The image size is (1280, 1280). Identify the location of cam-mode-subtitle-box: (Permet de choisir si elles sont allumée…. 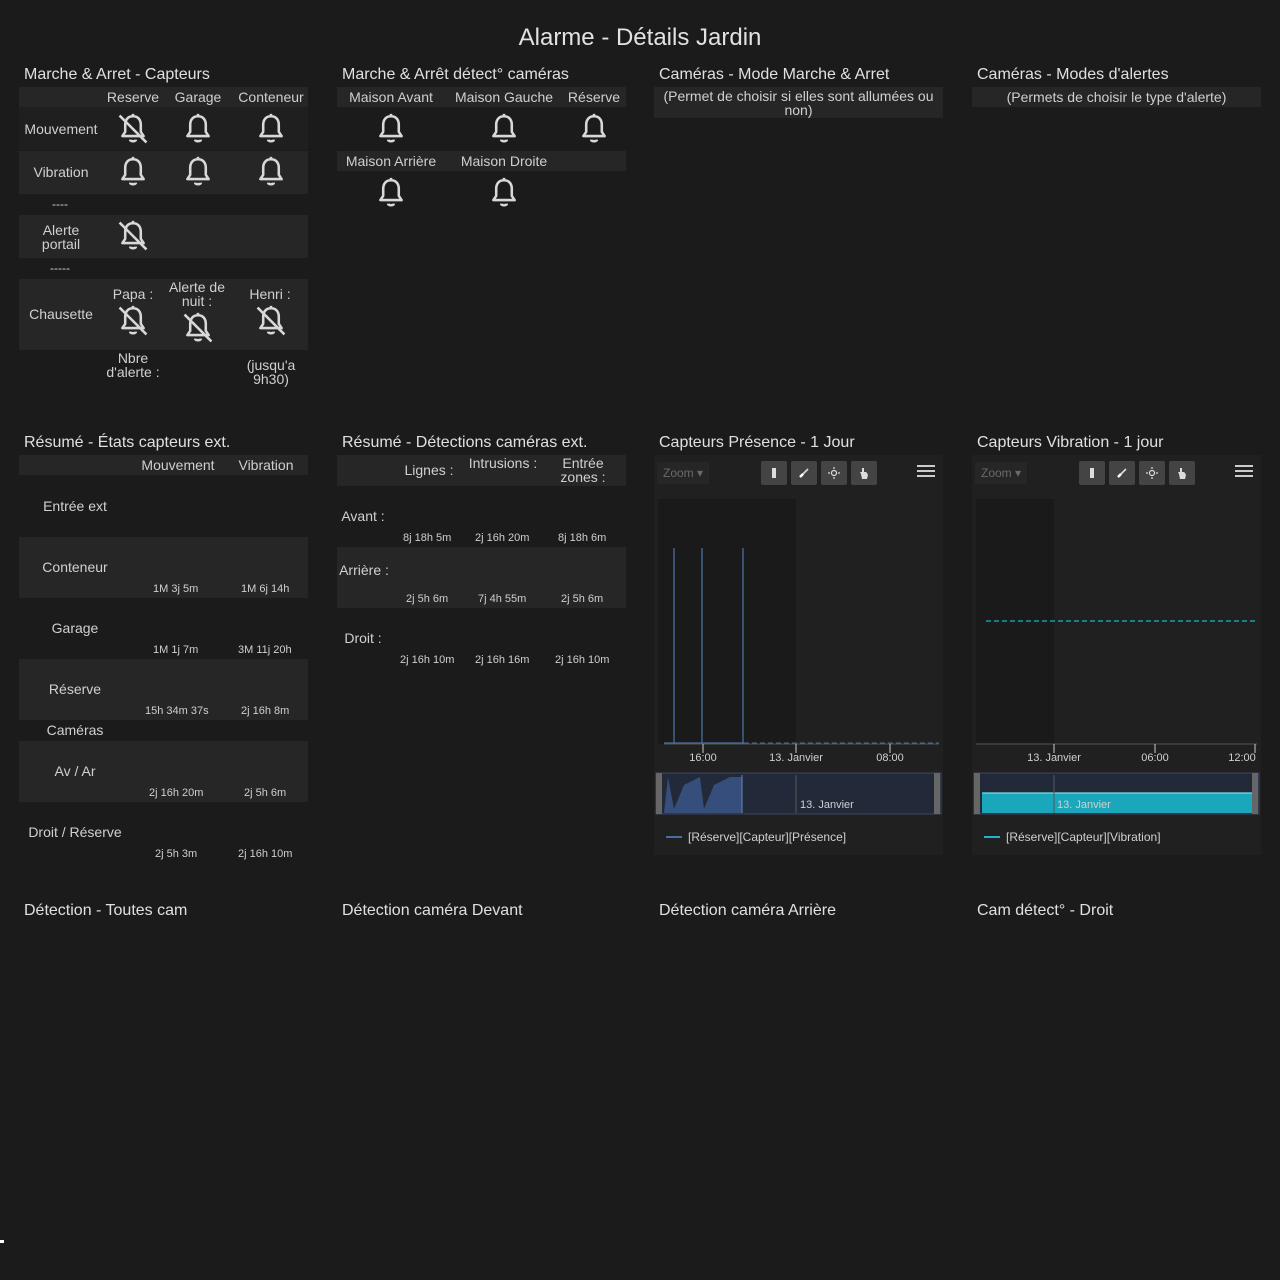
(798, 102).